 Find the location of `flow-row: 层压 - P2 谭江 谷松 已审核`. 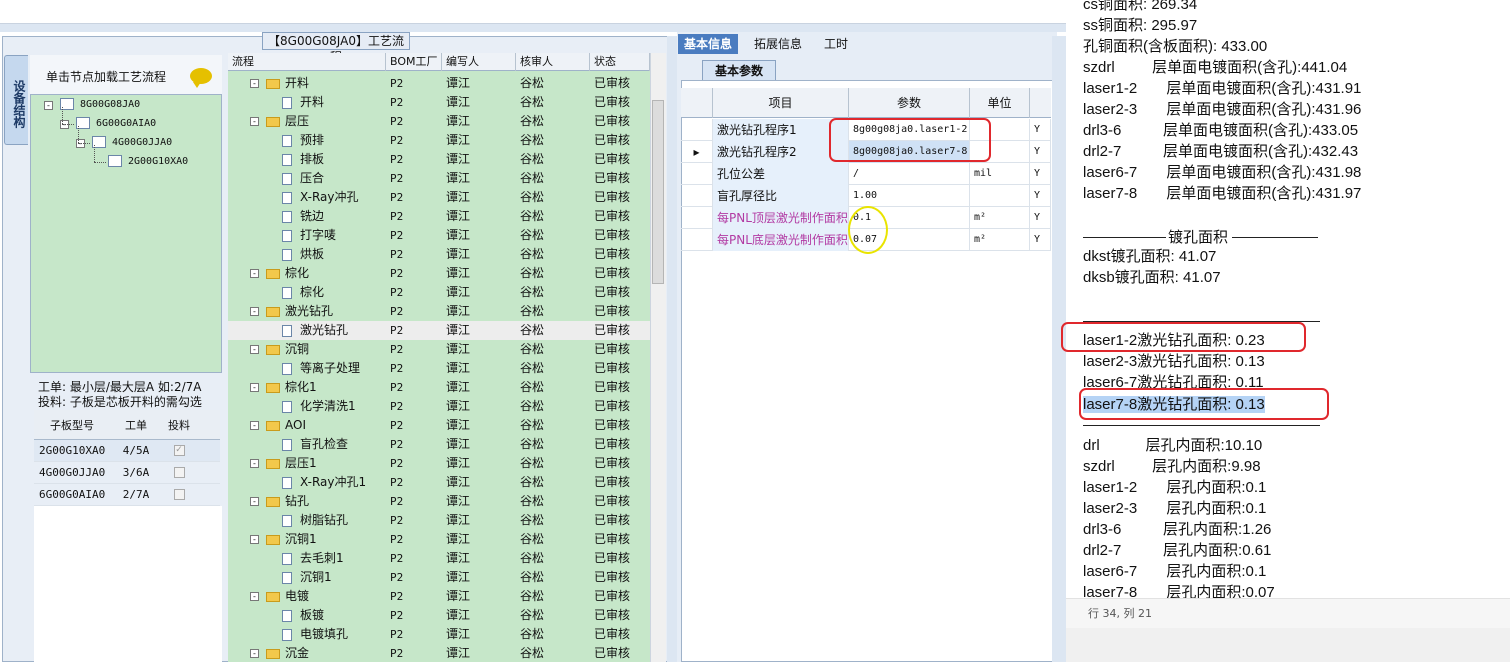

flow-row: 层压 - P2 谭江 谷松 已审核 is located at coordinates (439, 121).